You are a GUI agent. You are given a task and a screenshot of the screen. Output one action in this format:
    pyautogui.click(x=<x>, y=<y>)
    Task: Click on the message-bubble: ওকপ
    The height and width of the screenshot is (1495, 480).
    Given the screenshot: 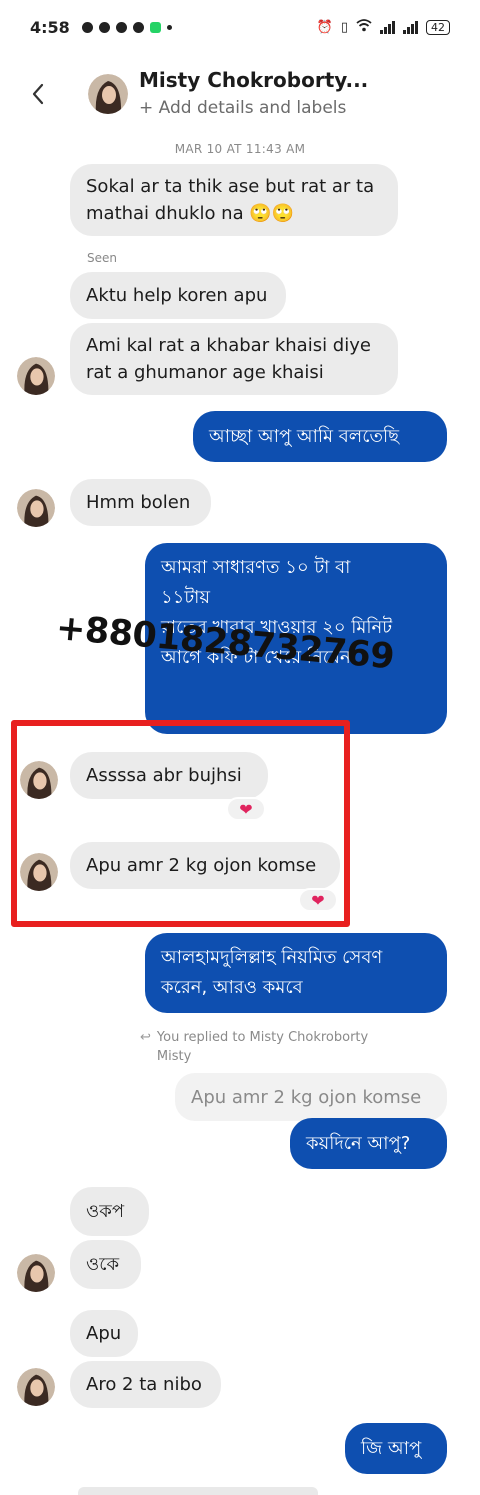 What is the action you would take?
    pyautogui.click(x=109, y=1211)
    